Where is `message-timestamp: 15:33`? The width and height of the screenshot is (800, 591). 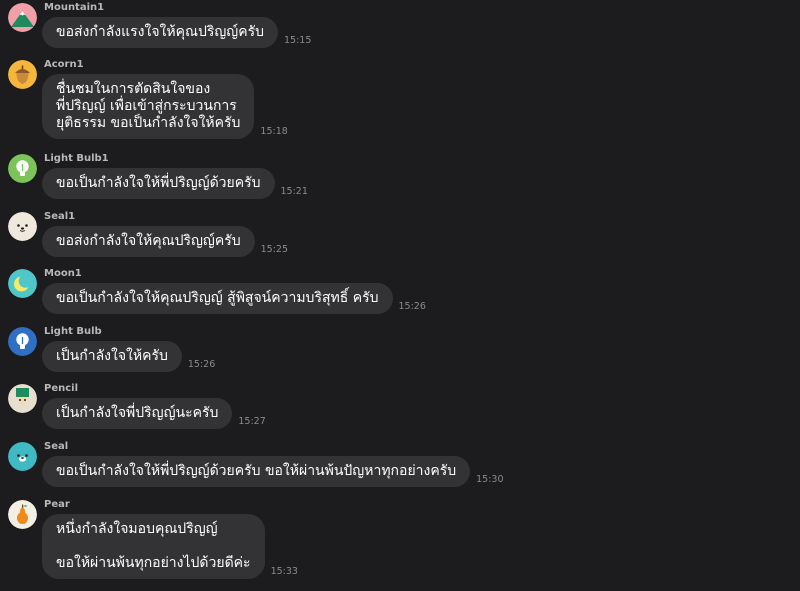
message-timestamp: 15:33 is located at coordinates (284, 571).